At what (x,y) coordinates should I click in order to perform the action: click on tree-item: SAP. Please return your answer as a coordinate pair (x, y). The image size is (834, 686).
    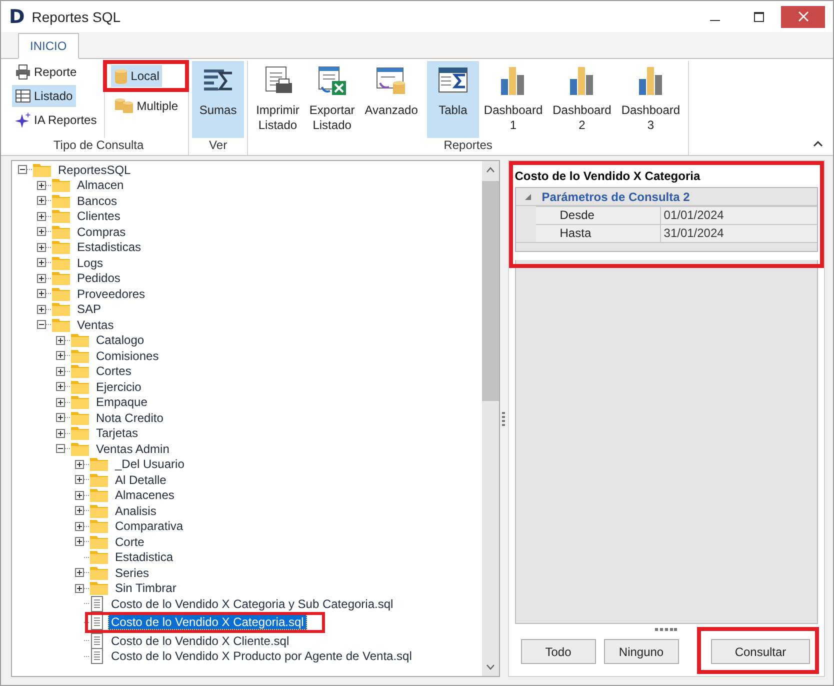
    Looking at the image, I should click on (89, 309).